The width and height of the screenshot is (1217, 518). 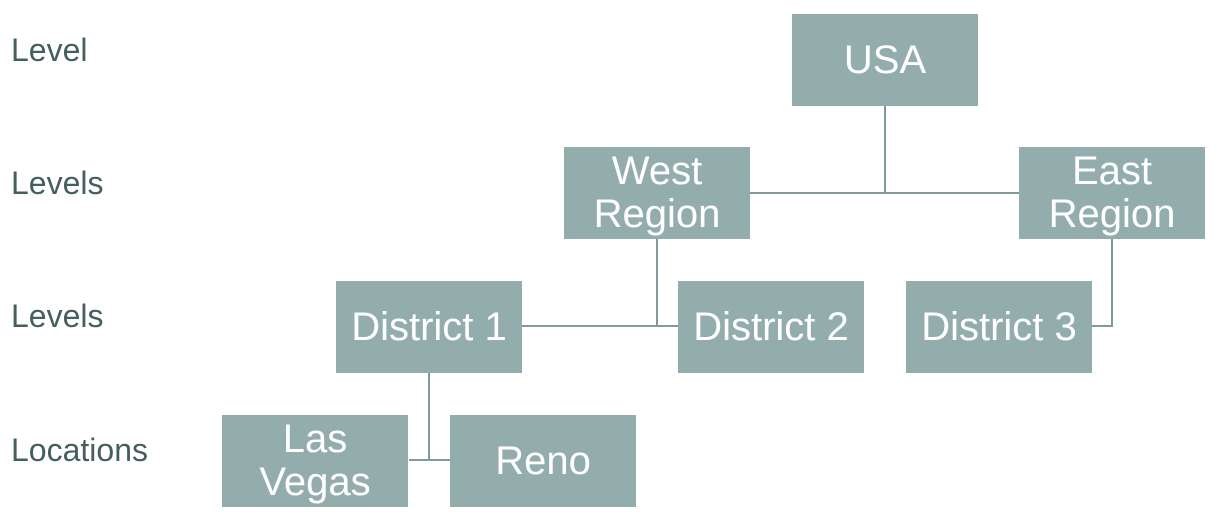 I want to click on node-district-2: District 2, so click(x=771, y=327).